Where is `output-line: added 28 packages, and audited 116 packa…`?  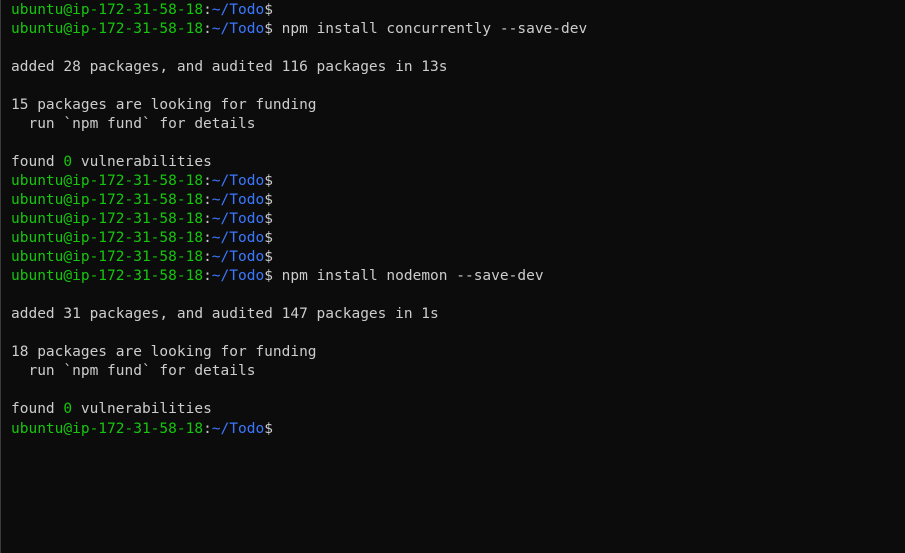 output-line: added 28 packages, and audited 116 packa… is located at coordinates (229, 67).